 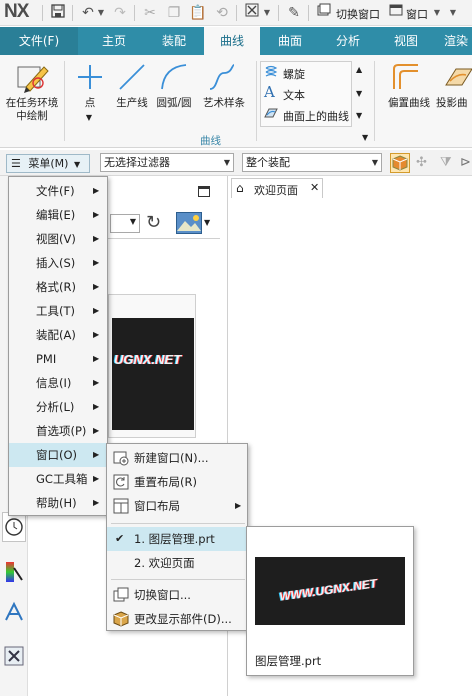 I want to click on reset-layout-icon, so click(x=121, y=482).